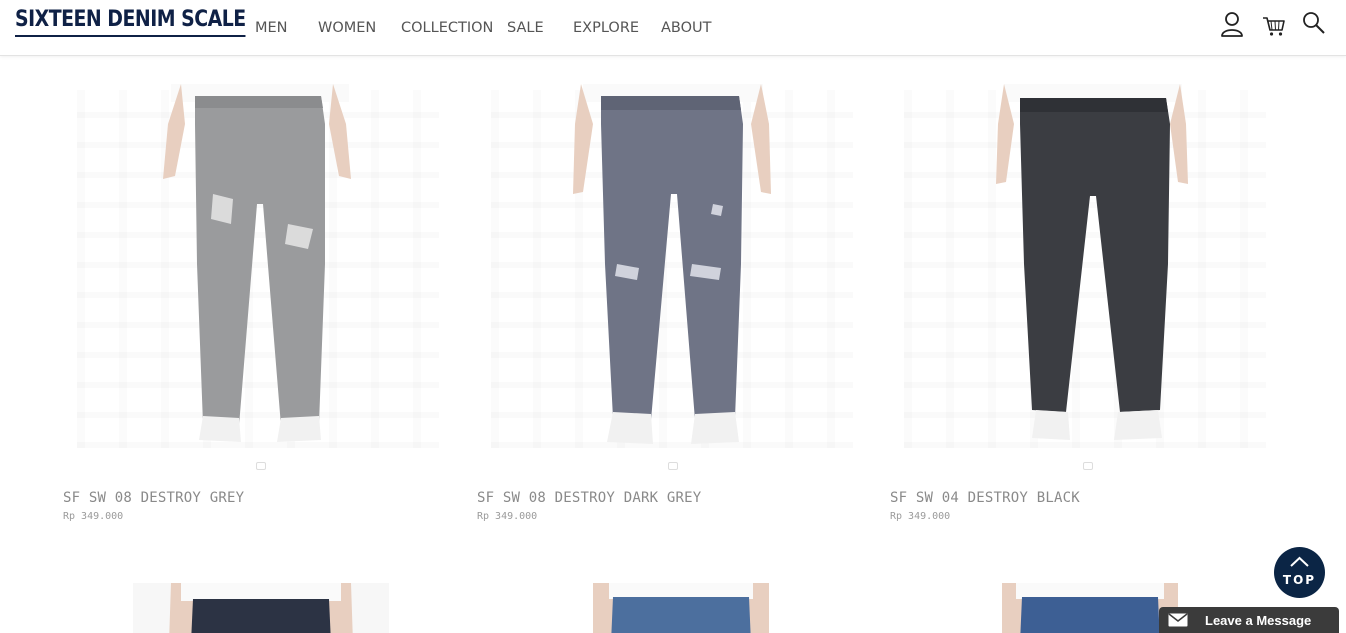 The image size is (1346, 633). I want to click on leave-message-widget: Leave a Message, so click(1249, 620).